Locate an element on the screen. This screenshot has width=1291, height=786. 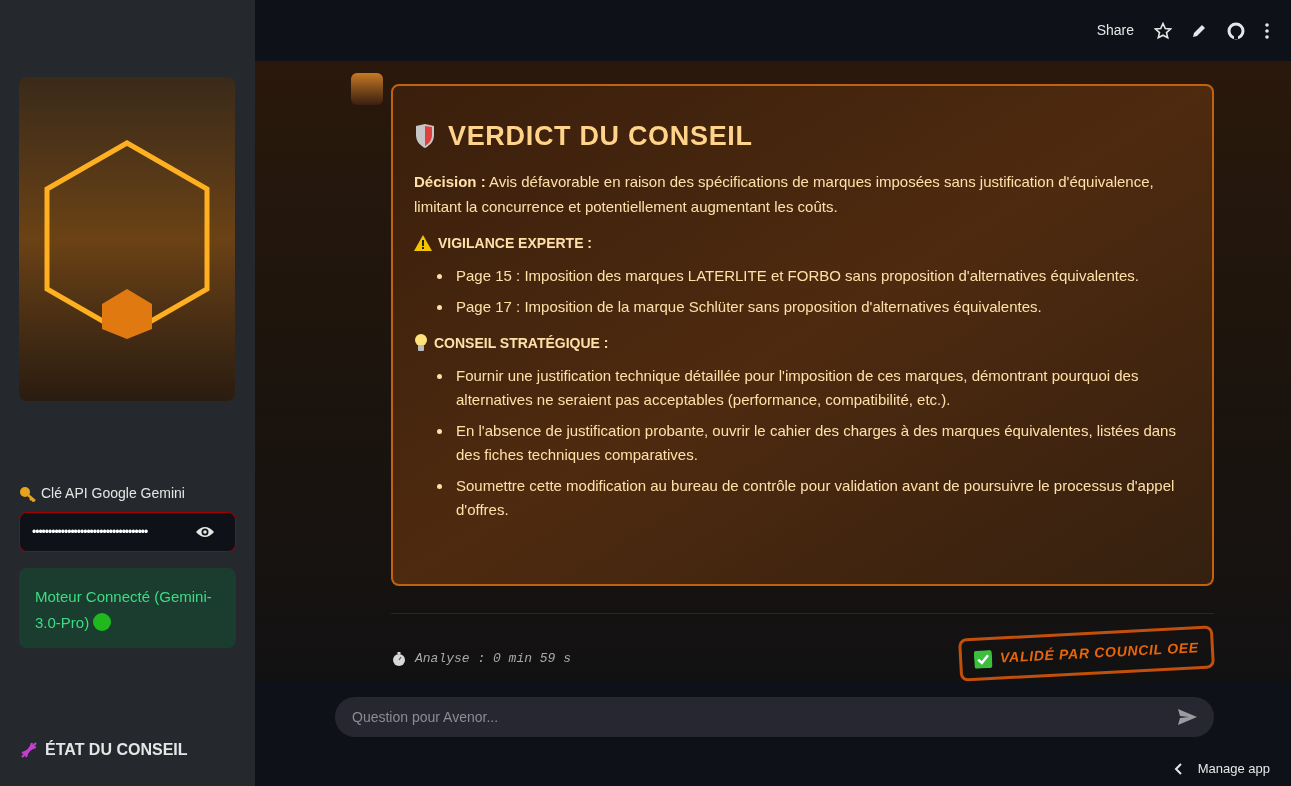
section-heading: VIGILANCE EXPERTE : is located at coordinates (515, 243).